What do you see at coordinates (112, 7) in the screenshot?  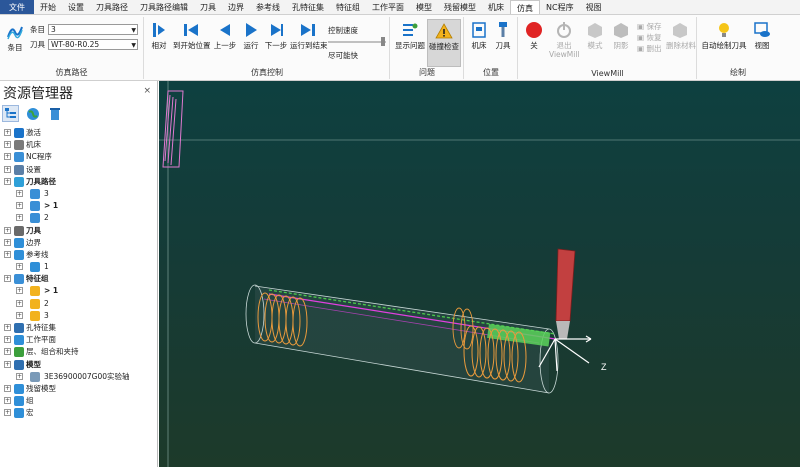 I see `menu-item: 刀具路径` at bounding box center [112, 7].